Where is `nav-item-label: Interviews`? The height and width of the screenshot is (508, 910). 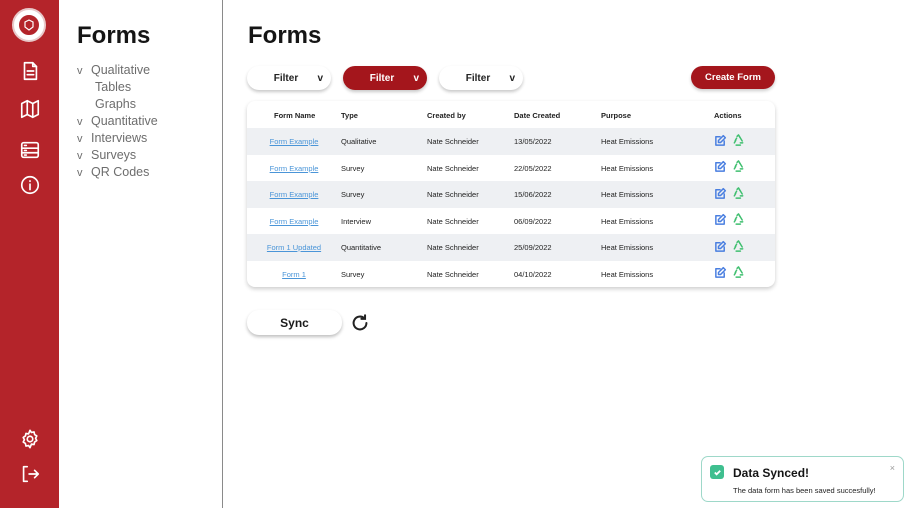 nav-item-label: Interviews is located at coordinates (119, 138).